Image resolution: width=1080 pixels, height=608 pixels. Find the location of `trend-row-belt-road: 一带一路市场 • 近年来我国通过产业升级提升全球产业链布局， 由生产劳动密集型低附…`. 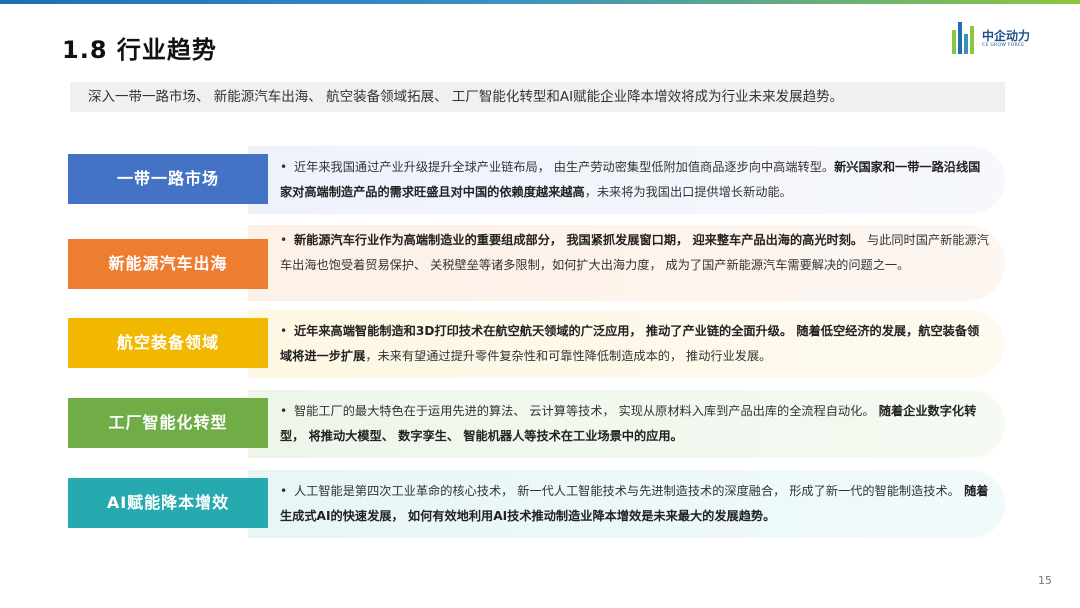

trend-row-belt-road: 一带一路市场 • 近年来我国通过产业升级提升全球产业链布局， 由生产劳动密集型低附… is located at coordinates (536, 180).